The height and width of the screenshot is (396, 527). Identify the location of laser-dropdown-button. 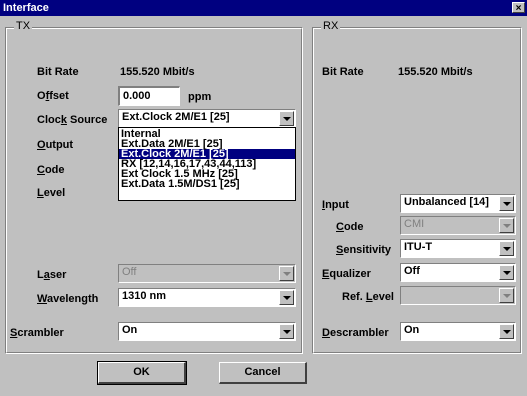
(286, 273).